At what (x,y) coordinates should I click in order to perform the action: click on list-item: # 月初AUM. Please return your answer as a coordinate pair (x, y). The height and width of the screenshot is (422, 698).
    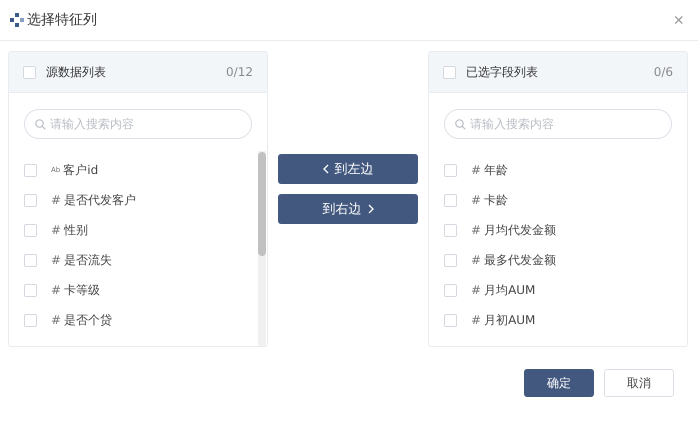
    Looking at the image, I should click on (558, 320).